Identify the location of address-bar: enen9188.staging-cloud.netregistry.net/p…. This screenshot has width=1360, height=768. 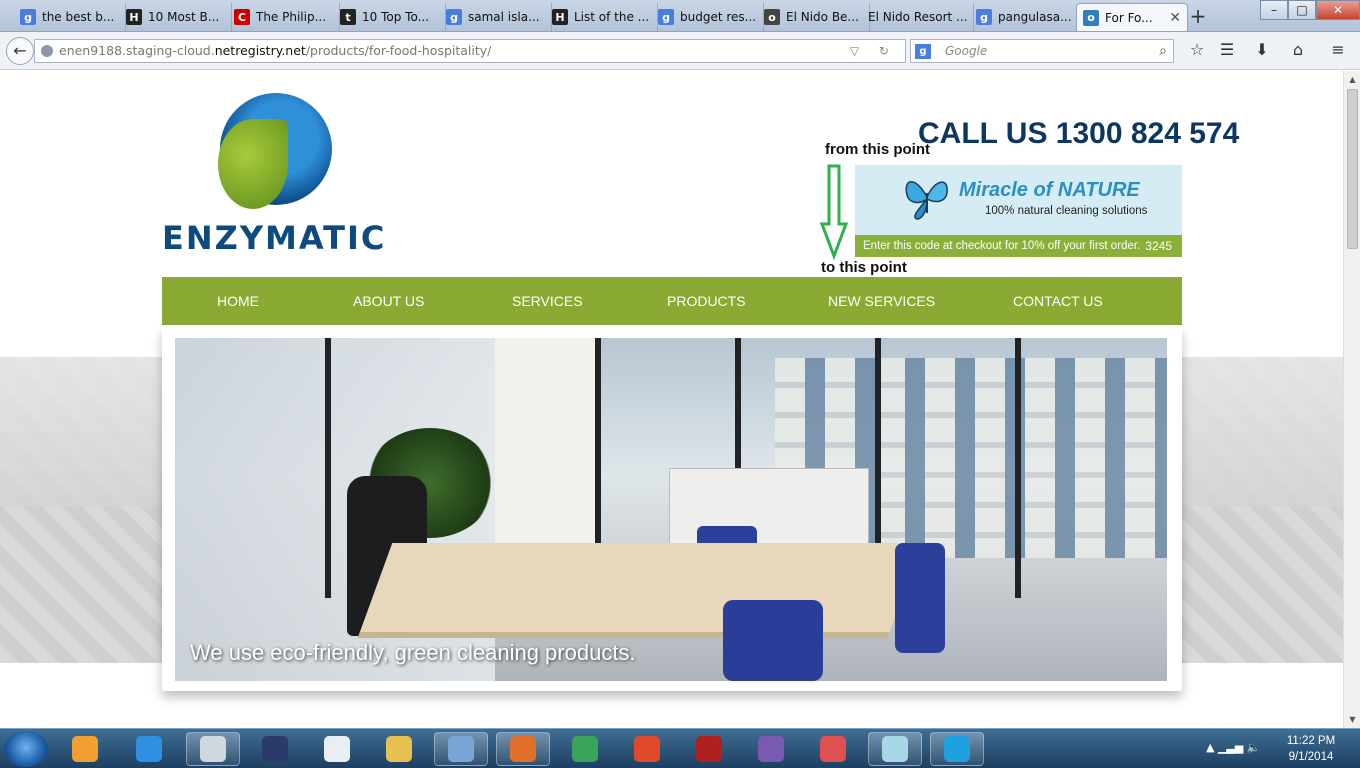
(470, 51).